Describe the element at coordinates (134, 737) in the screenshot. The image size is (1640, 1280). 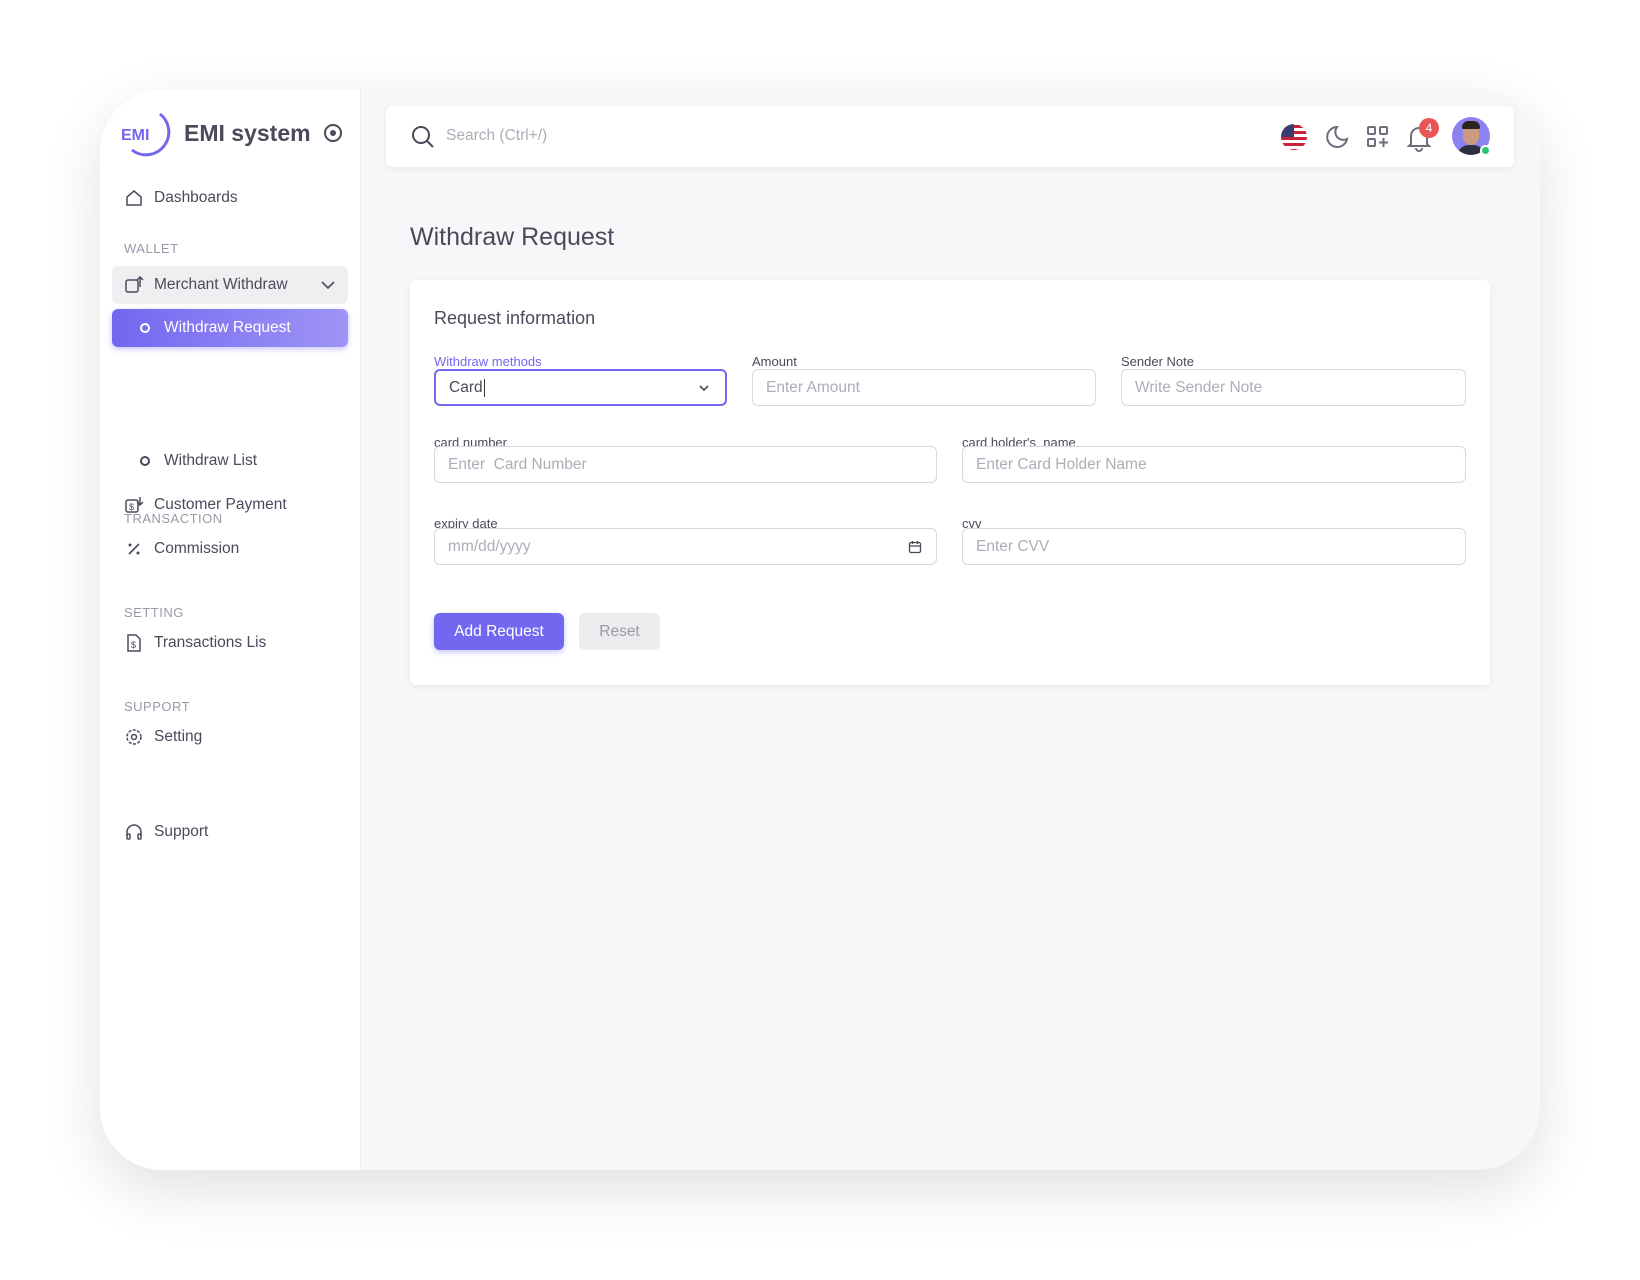
I see `gear-icon` at that location.